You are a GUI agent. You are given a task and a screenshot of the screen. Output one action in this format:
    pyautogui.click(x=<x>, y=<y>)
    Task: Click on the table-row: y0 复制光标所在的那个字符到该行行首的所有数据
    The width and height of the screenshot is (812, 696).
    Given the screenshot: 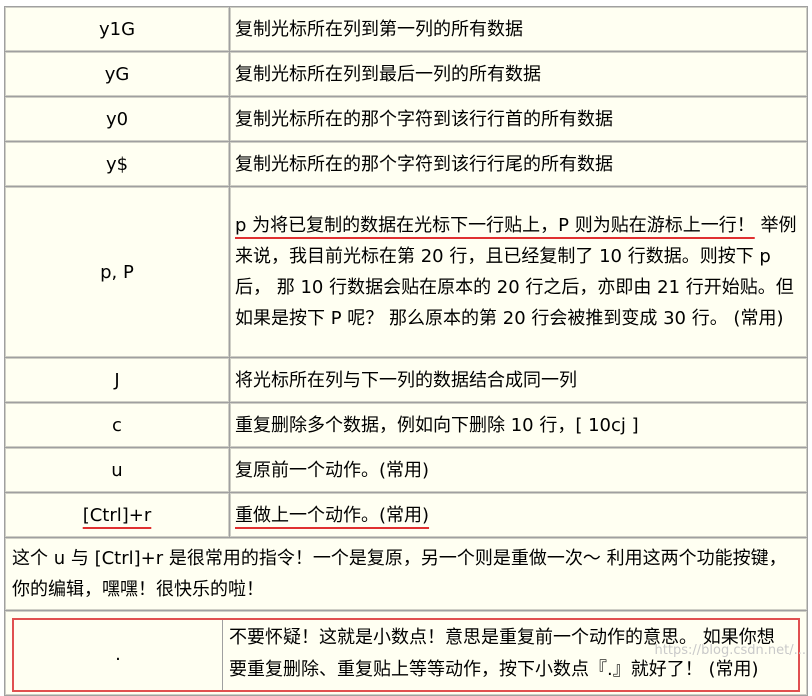 What is the action you would take?
    pyautogui.click(x=406, y=119)
    